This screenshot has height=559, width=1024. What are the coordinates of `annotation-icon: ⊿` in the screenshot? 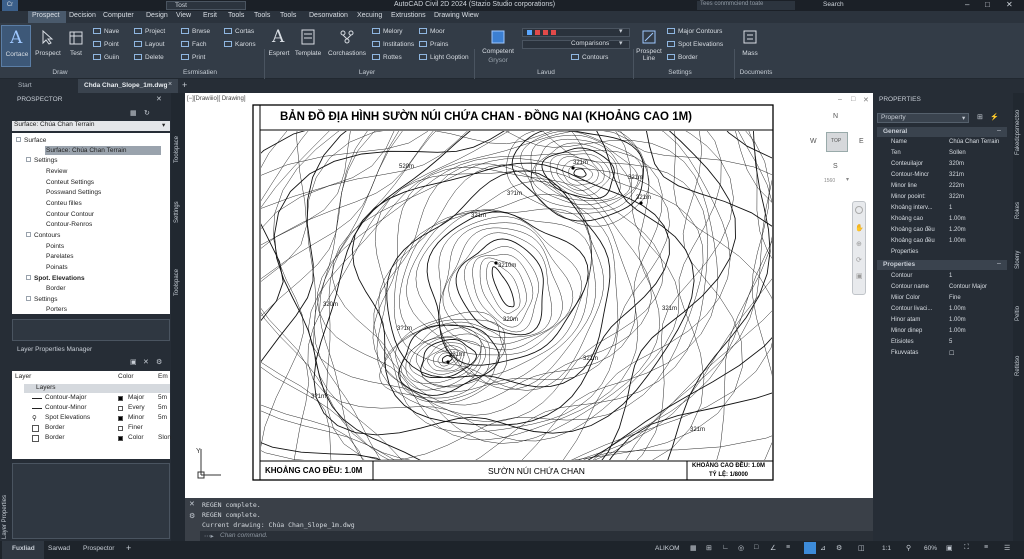 It's located at (823, 548).